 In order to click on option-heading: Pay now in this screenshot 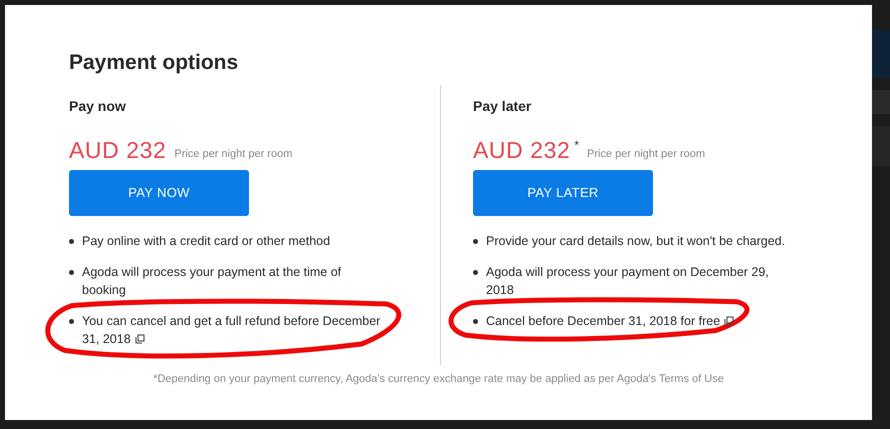, I will do `click(97, 106)`.